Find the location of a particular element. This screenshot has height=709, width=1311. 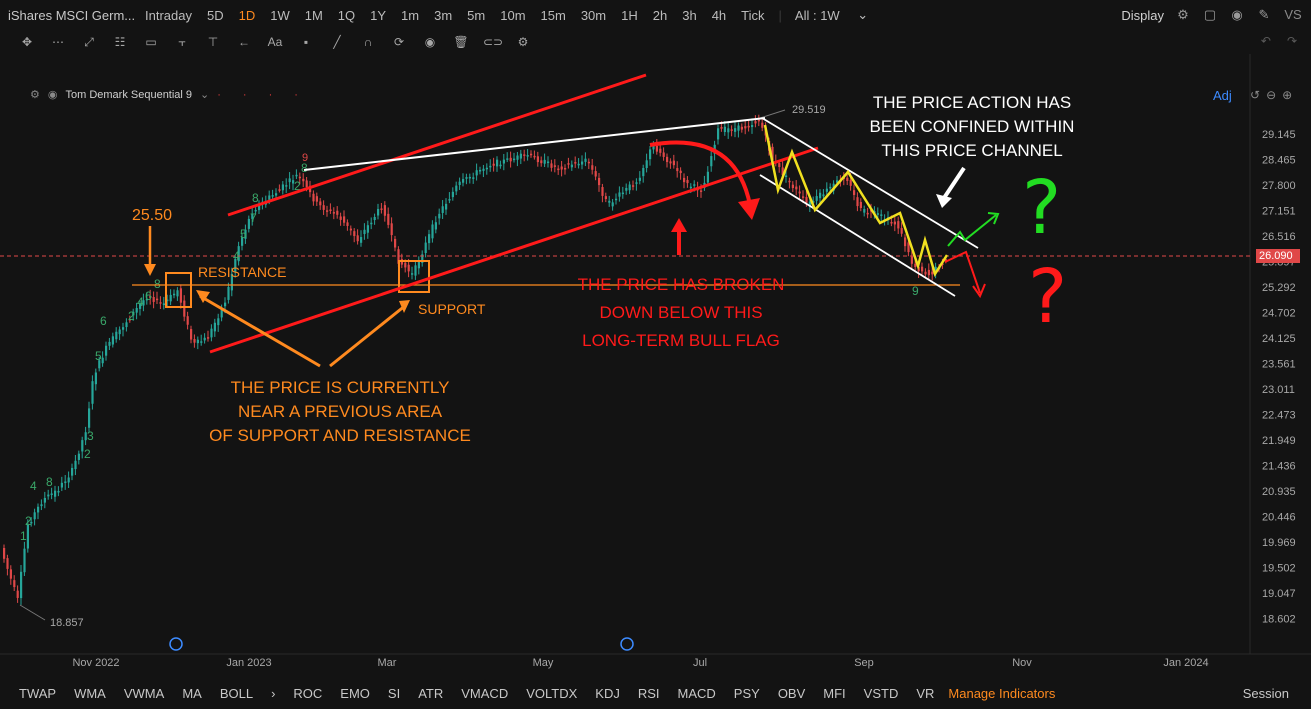

timeframe-1q: 1Q is located at coordinates (346, 15).